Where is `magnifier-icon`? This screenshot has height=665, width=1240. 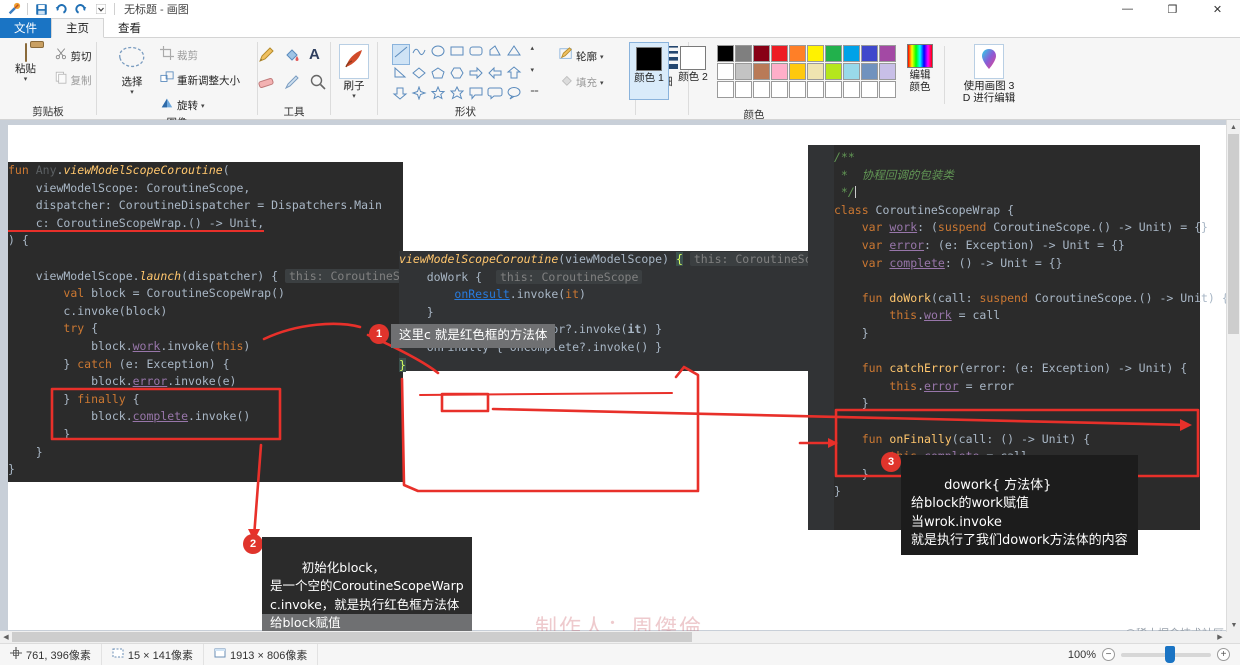 magnifier-icon is located at coordinates (320, 84).